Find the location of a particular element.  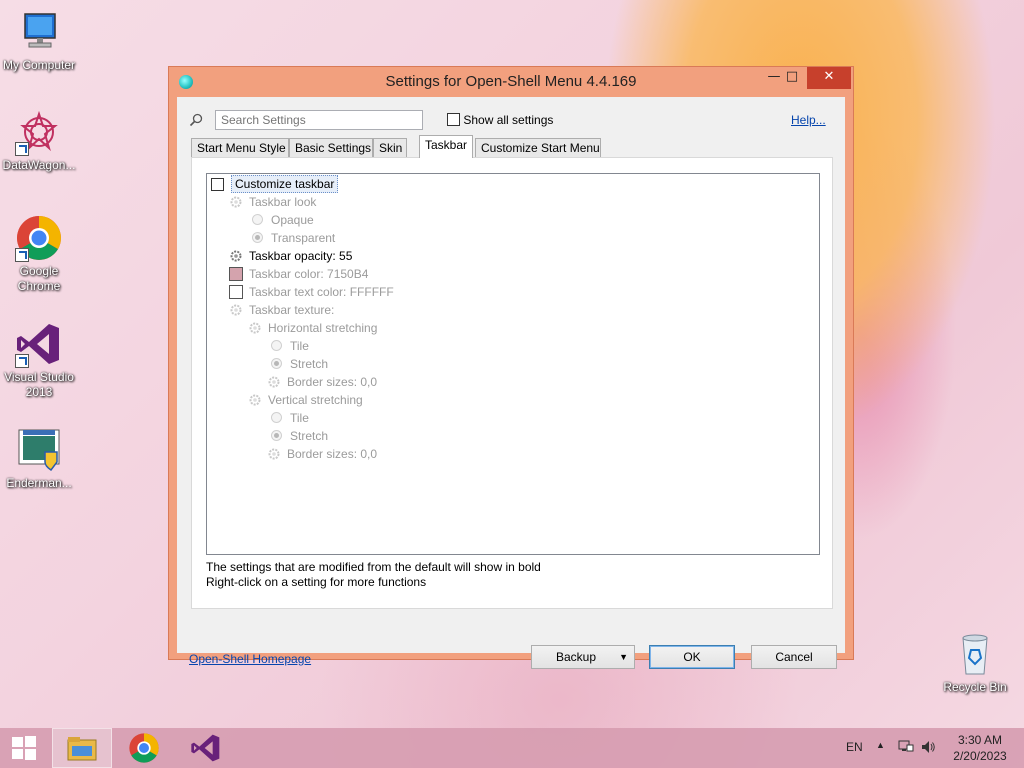

desktop-icon-chrome: Google Chrome is located at coordinates (40, 254).